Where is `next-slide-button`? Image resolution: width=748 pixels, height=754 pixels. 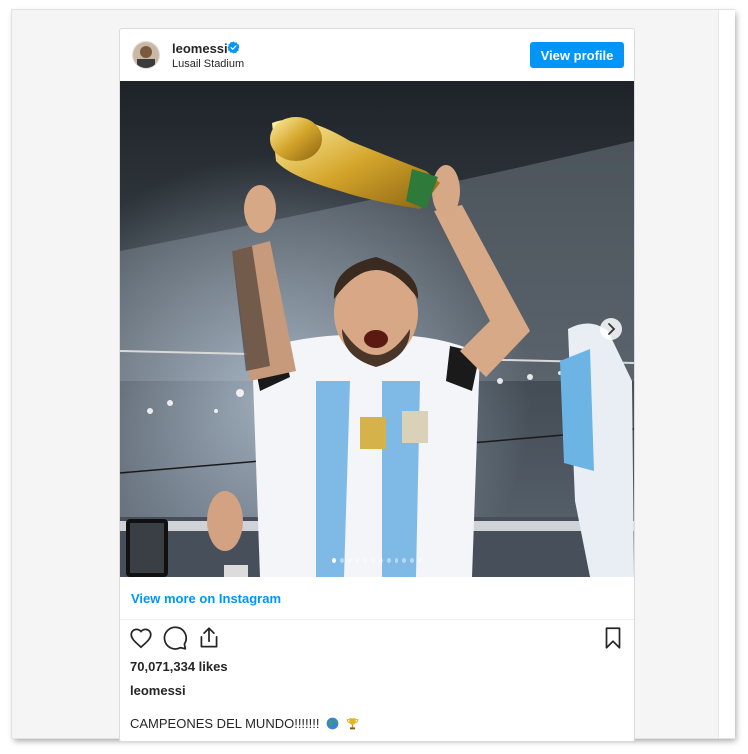
next-slide-button is located at coordinates (611, 329).